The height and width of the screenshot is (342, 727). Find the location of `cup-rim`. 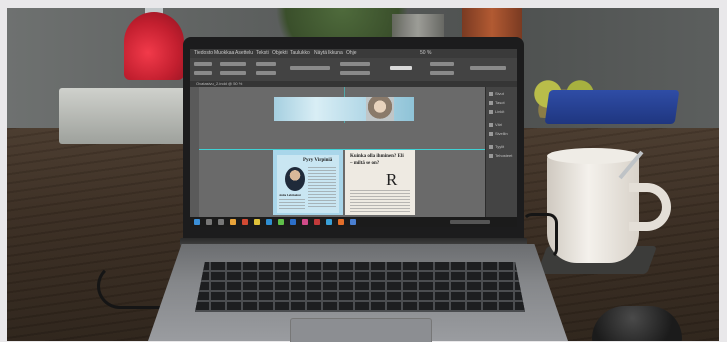

cup-rim is located at coordinates (593, 156).